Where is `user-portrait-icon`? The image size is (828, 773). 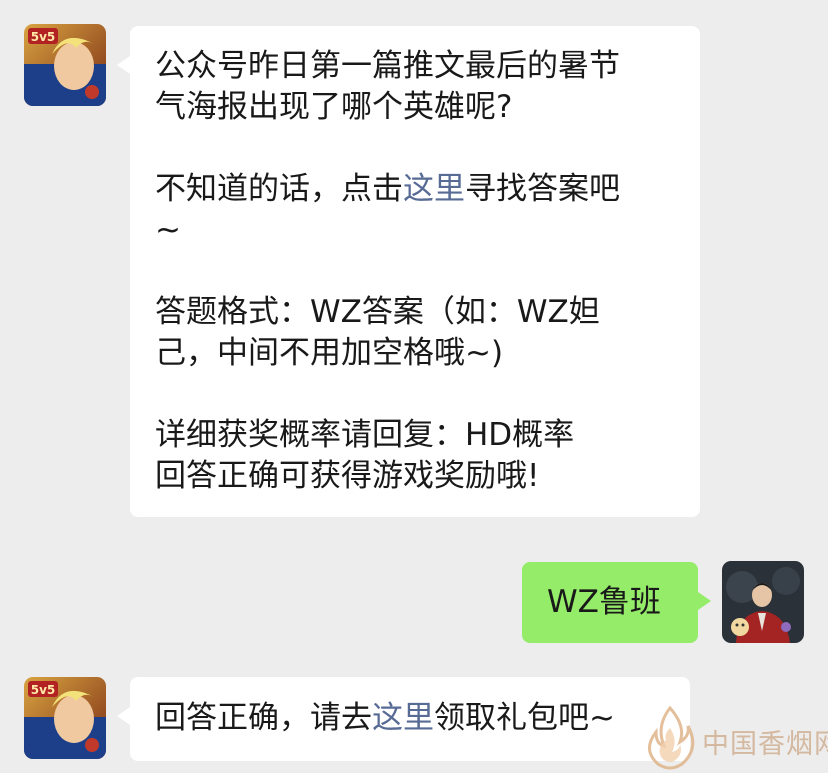 user-portrait-icon is located at coordinates (763, 602).